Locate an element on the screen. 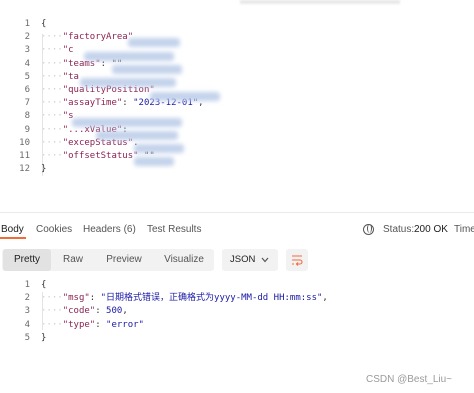 This screenshot has height=393, width=474. wrap-lines-icon is located at coordinates (297, 260).